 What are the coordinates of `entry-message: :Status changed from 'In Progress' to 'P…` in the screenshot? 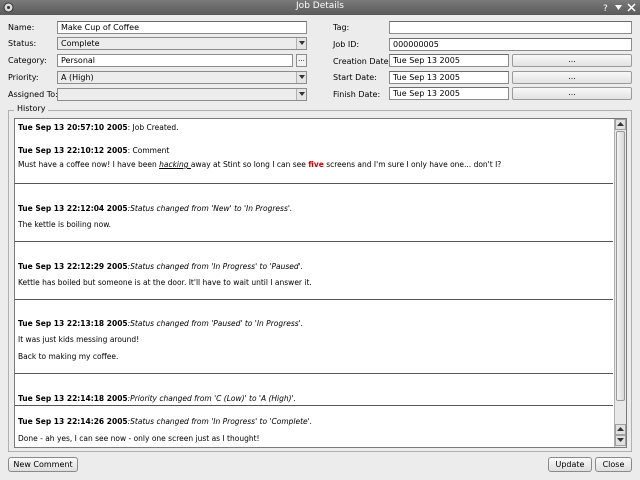 It's located at (215, 266).